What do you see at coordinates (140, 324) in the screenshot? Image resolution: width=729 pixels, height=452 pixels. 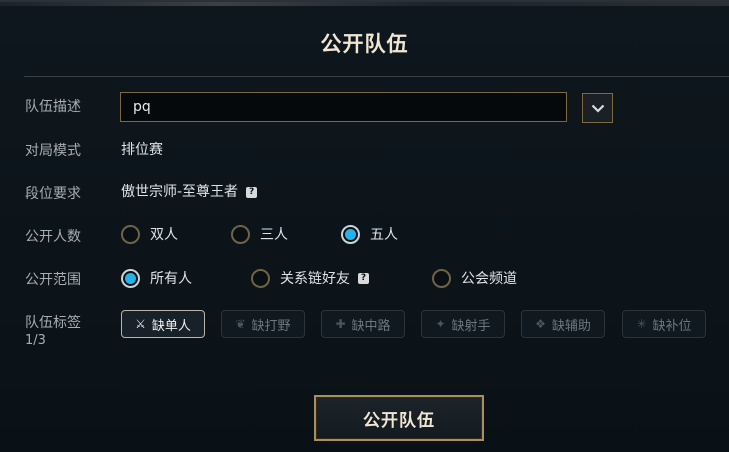 I see `solo-lane-icon: ⚔` at bounding box center [140, 324].